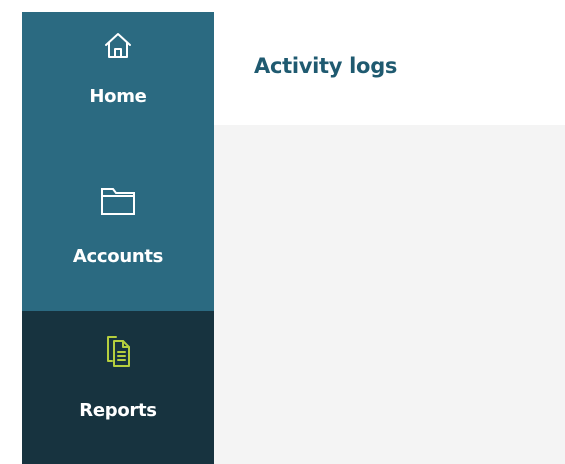 Image resolution: width=565 pixels, height=464 pixels. What do you see at coordinates (326, 66) in the screenshot?
I see `page-title: Activity logs` at bounding box center [326, 66].